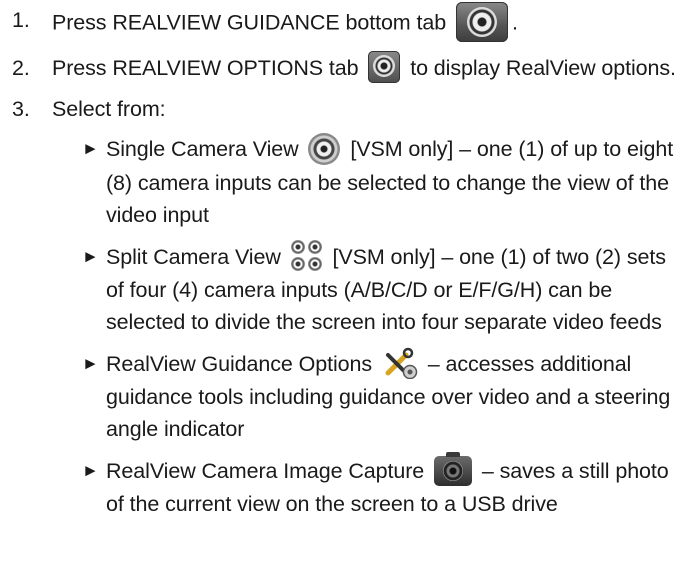 Image resolution: width=691 pixels, height=582 pixels. Describe the element at coordinates (481, 22) in the screenshot. I see `realview-guidance-tab-icon` at that location.